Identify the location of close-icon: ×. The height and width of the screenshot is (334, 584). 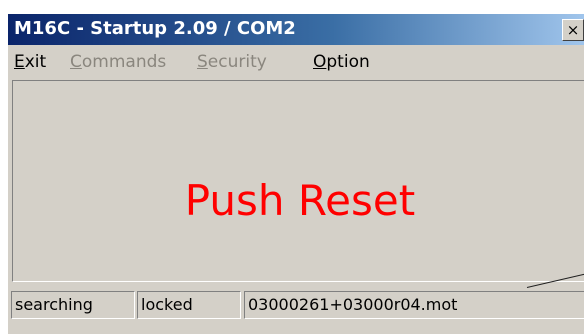
(573, 30).